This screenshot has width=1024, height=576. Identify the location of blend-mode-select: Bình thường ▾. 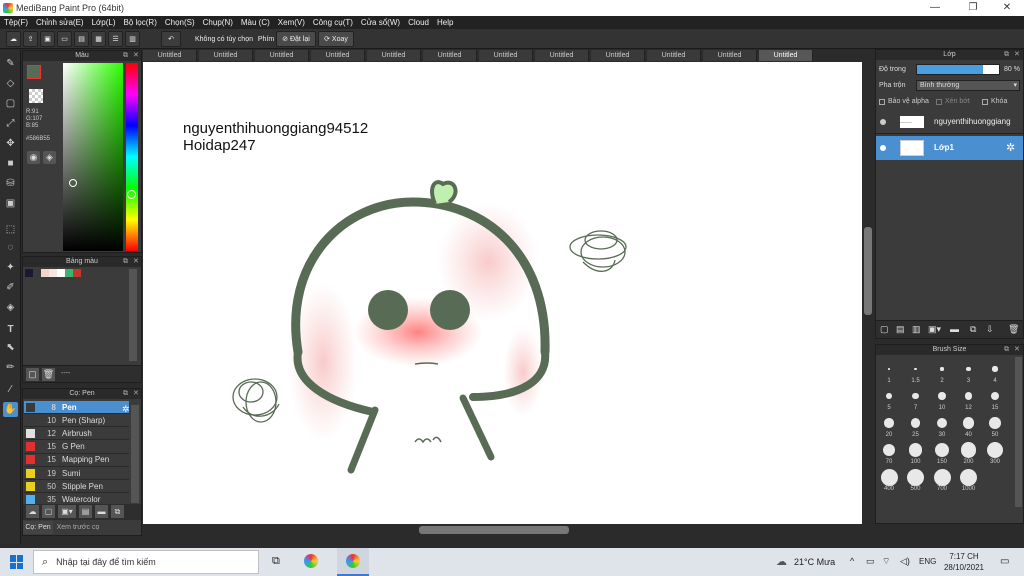
(968, 85).